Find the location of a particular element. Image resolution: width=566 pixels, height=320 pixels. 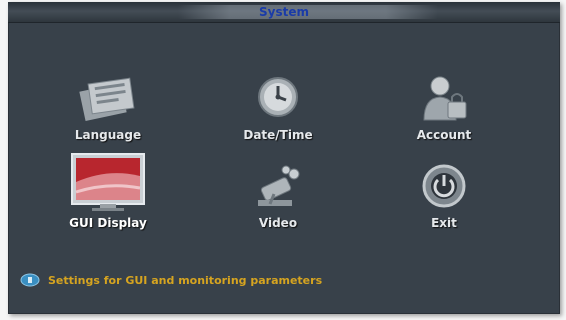

monitor-icon is located at coordinates (108, 182).